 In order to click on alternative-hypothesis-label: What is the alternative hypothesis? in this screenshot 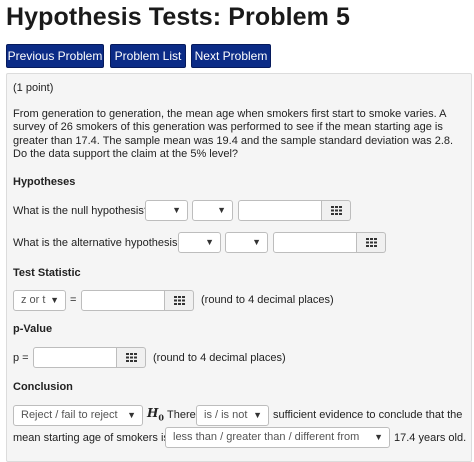, I will do `click(98, 243)`.